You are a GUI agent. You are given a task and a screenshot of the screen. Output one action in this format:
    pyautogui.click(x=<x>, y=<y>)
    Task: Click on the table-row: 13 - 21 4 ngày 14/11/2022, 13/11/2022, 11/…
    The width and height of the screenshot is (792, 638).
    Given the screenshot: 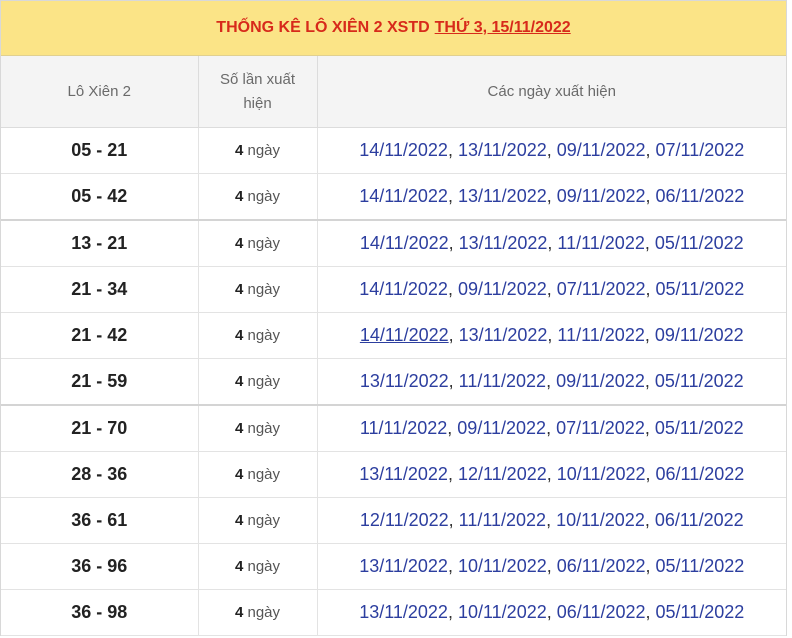 What is the action you would take?
    pyautogui.click(x=393, y=243)
    